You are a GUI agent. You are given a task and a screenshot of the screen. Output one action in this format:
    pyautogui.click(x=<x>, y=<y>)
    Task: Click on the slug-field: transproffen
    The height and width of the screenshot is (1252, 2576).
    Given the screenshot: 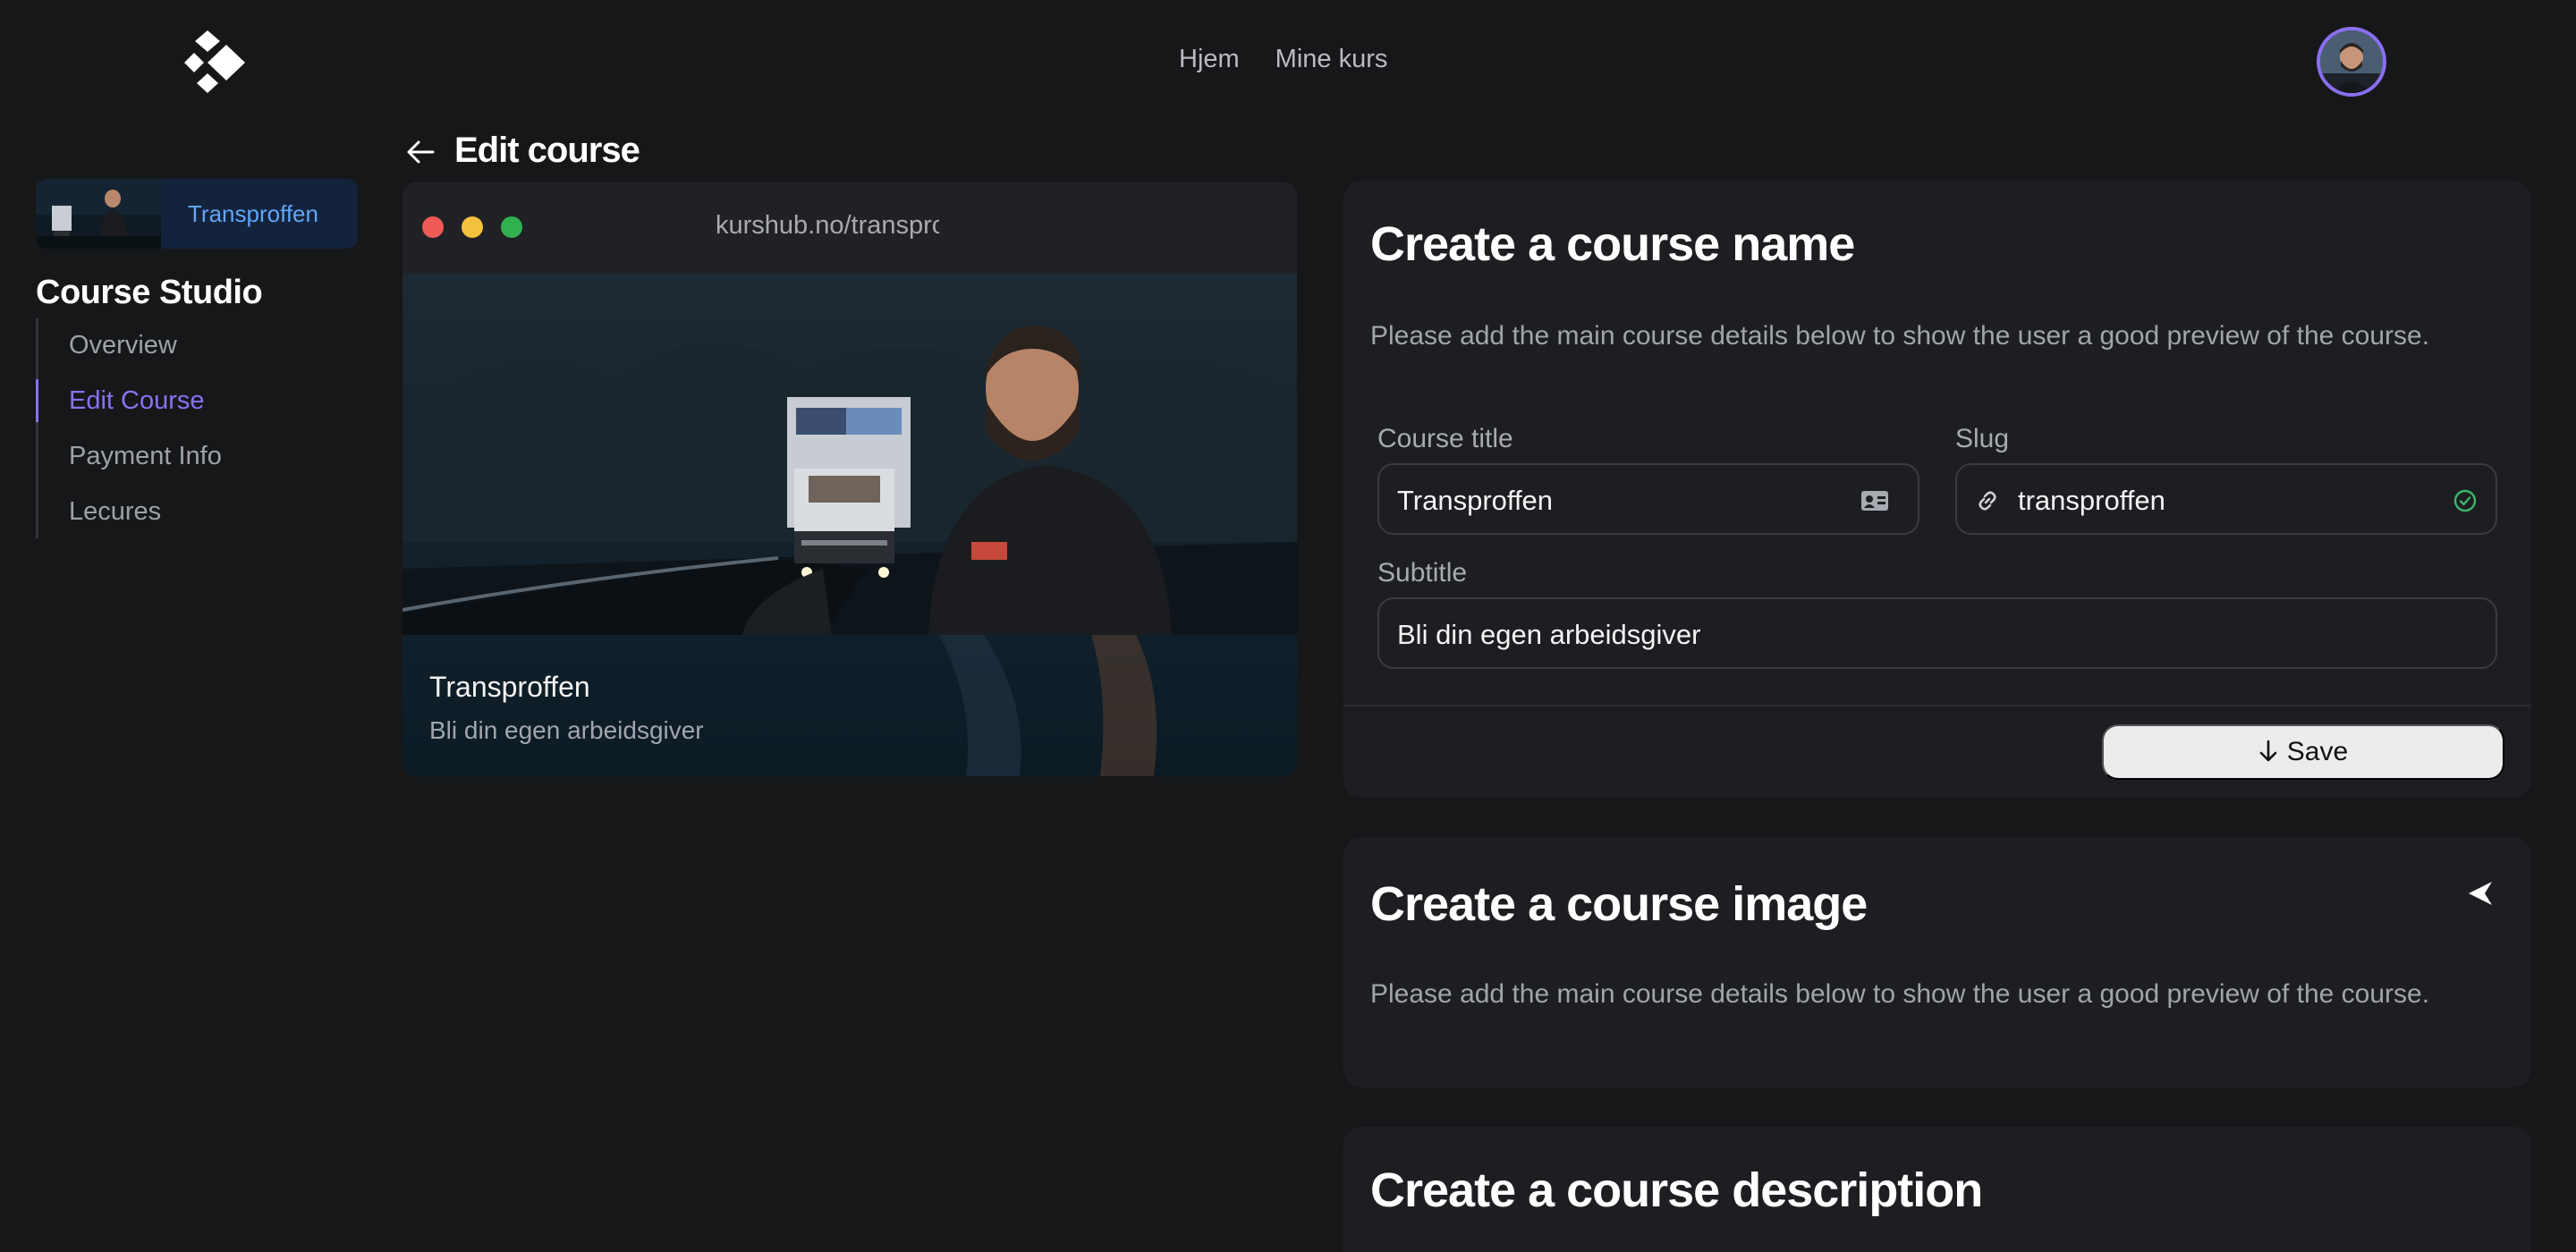 What is the action you would take?
    pyautogui.click(x=2226, y=499)
    